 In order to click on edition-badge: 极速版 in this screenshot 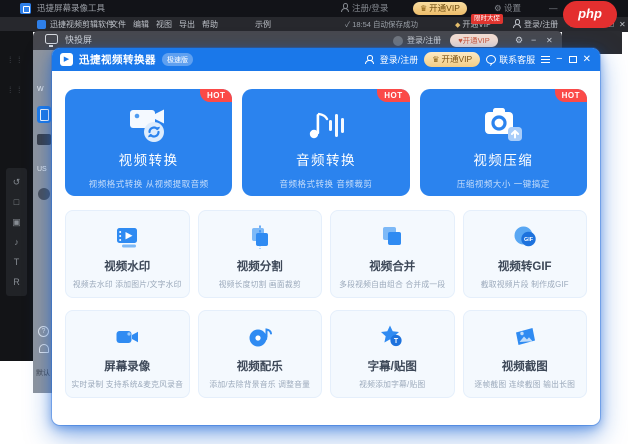, I will do `click(177, 59)`.